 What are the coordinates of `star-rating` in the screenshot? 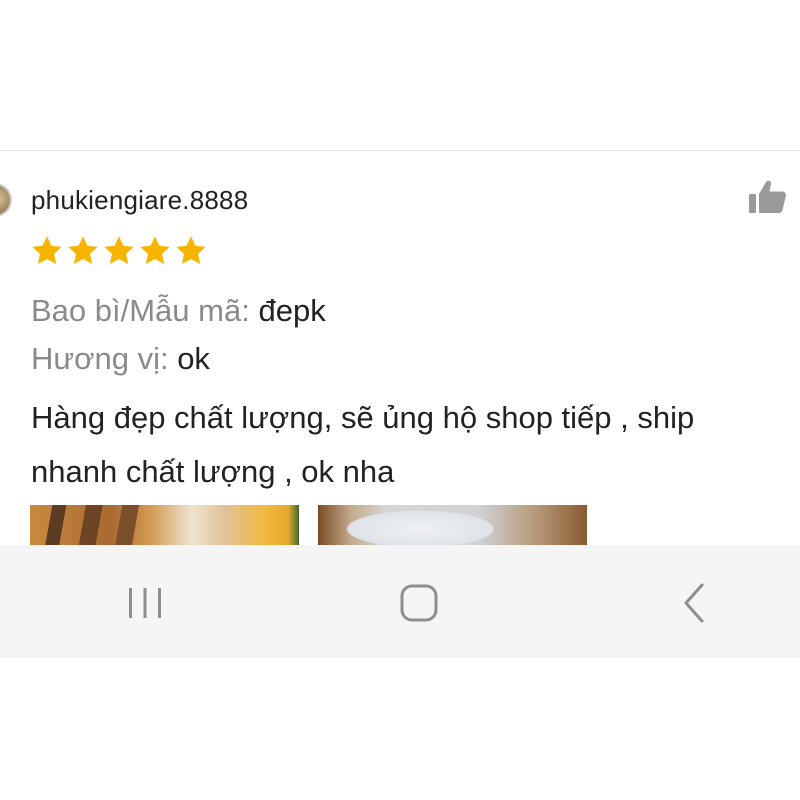 It's located at (119, 251).